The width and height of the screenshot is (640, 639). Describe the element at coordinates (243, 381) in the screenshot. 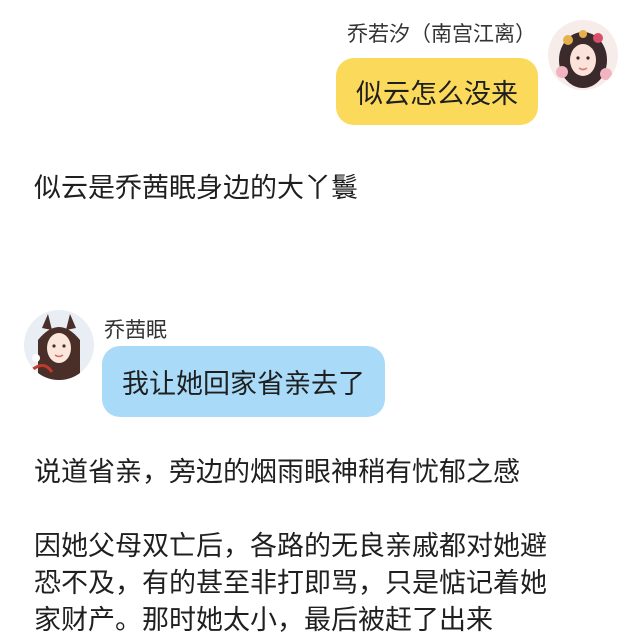

I see `message-bubble-left: 我让她回家省亲去了` at that location.